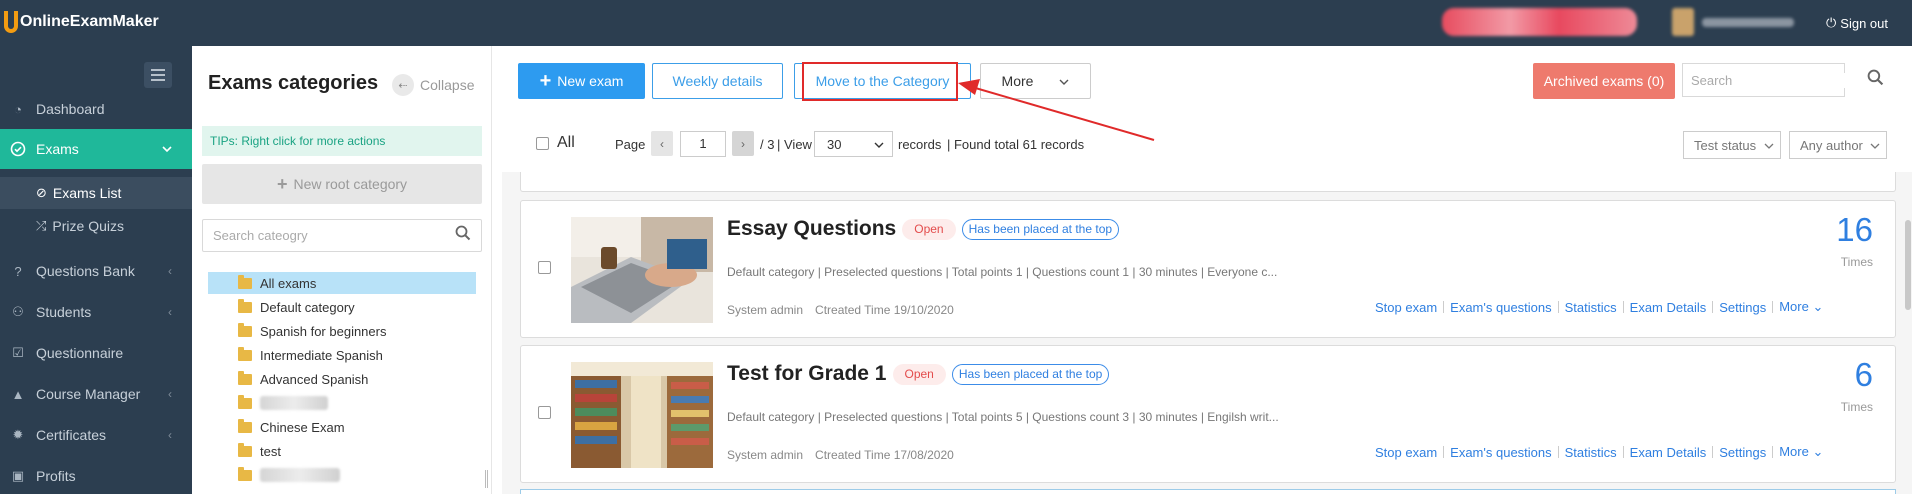 The image size is (1912, 495). I want to click on select-all: All, so click(555, 143).